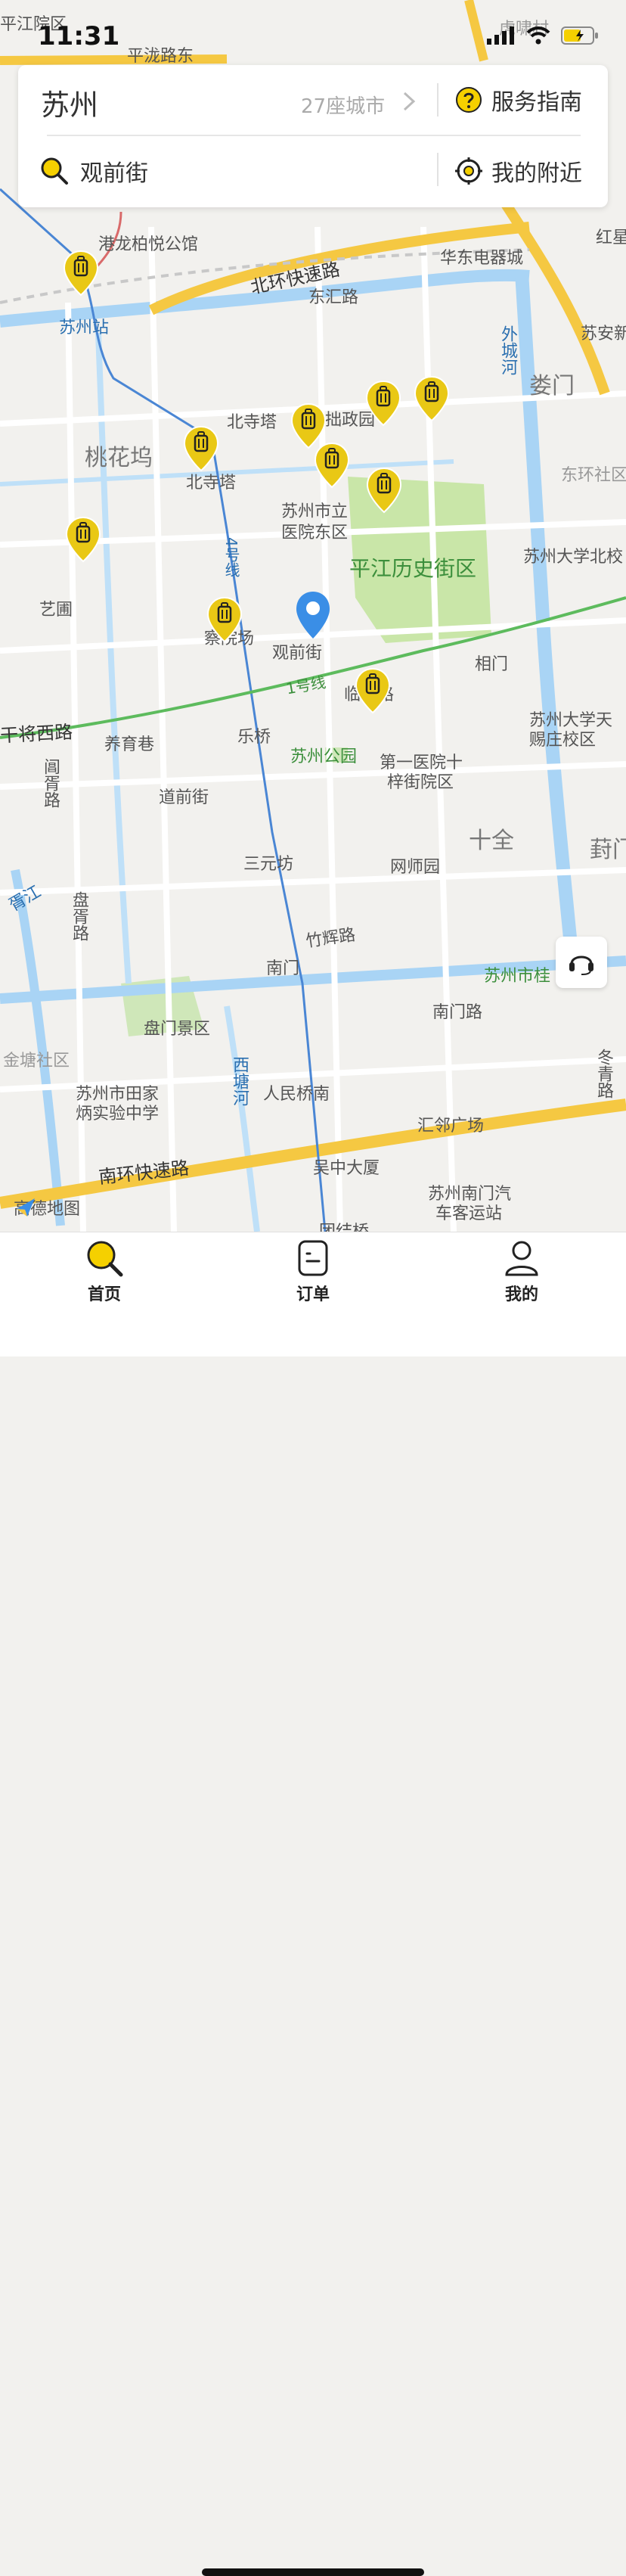  I want to click on map-label: 桃花坞, so click(119, 458).